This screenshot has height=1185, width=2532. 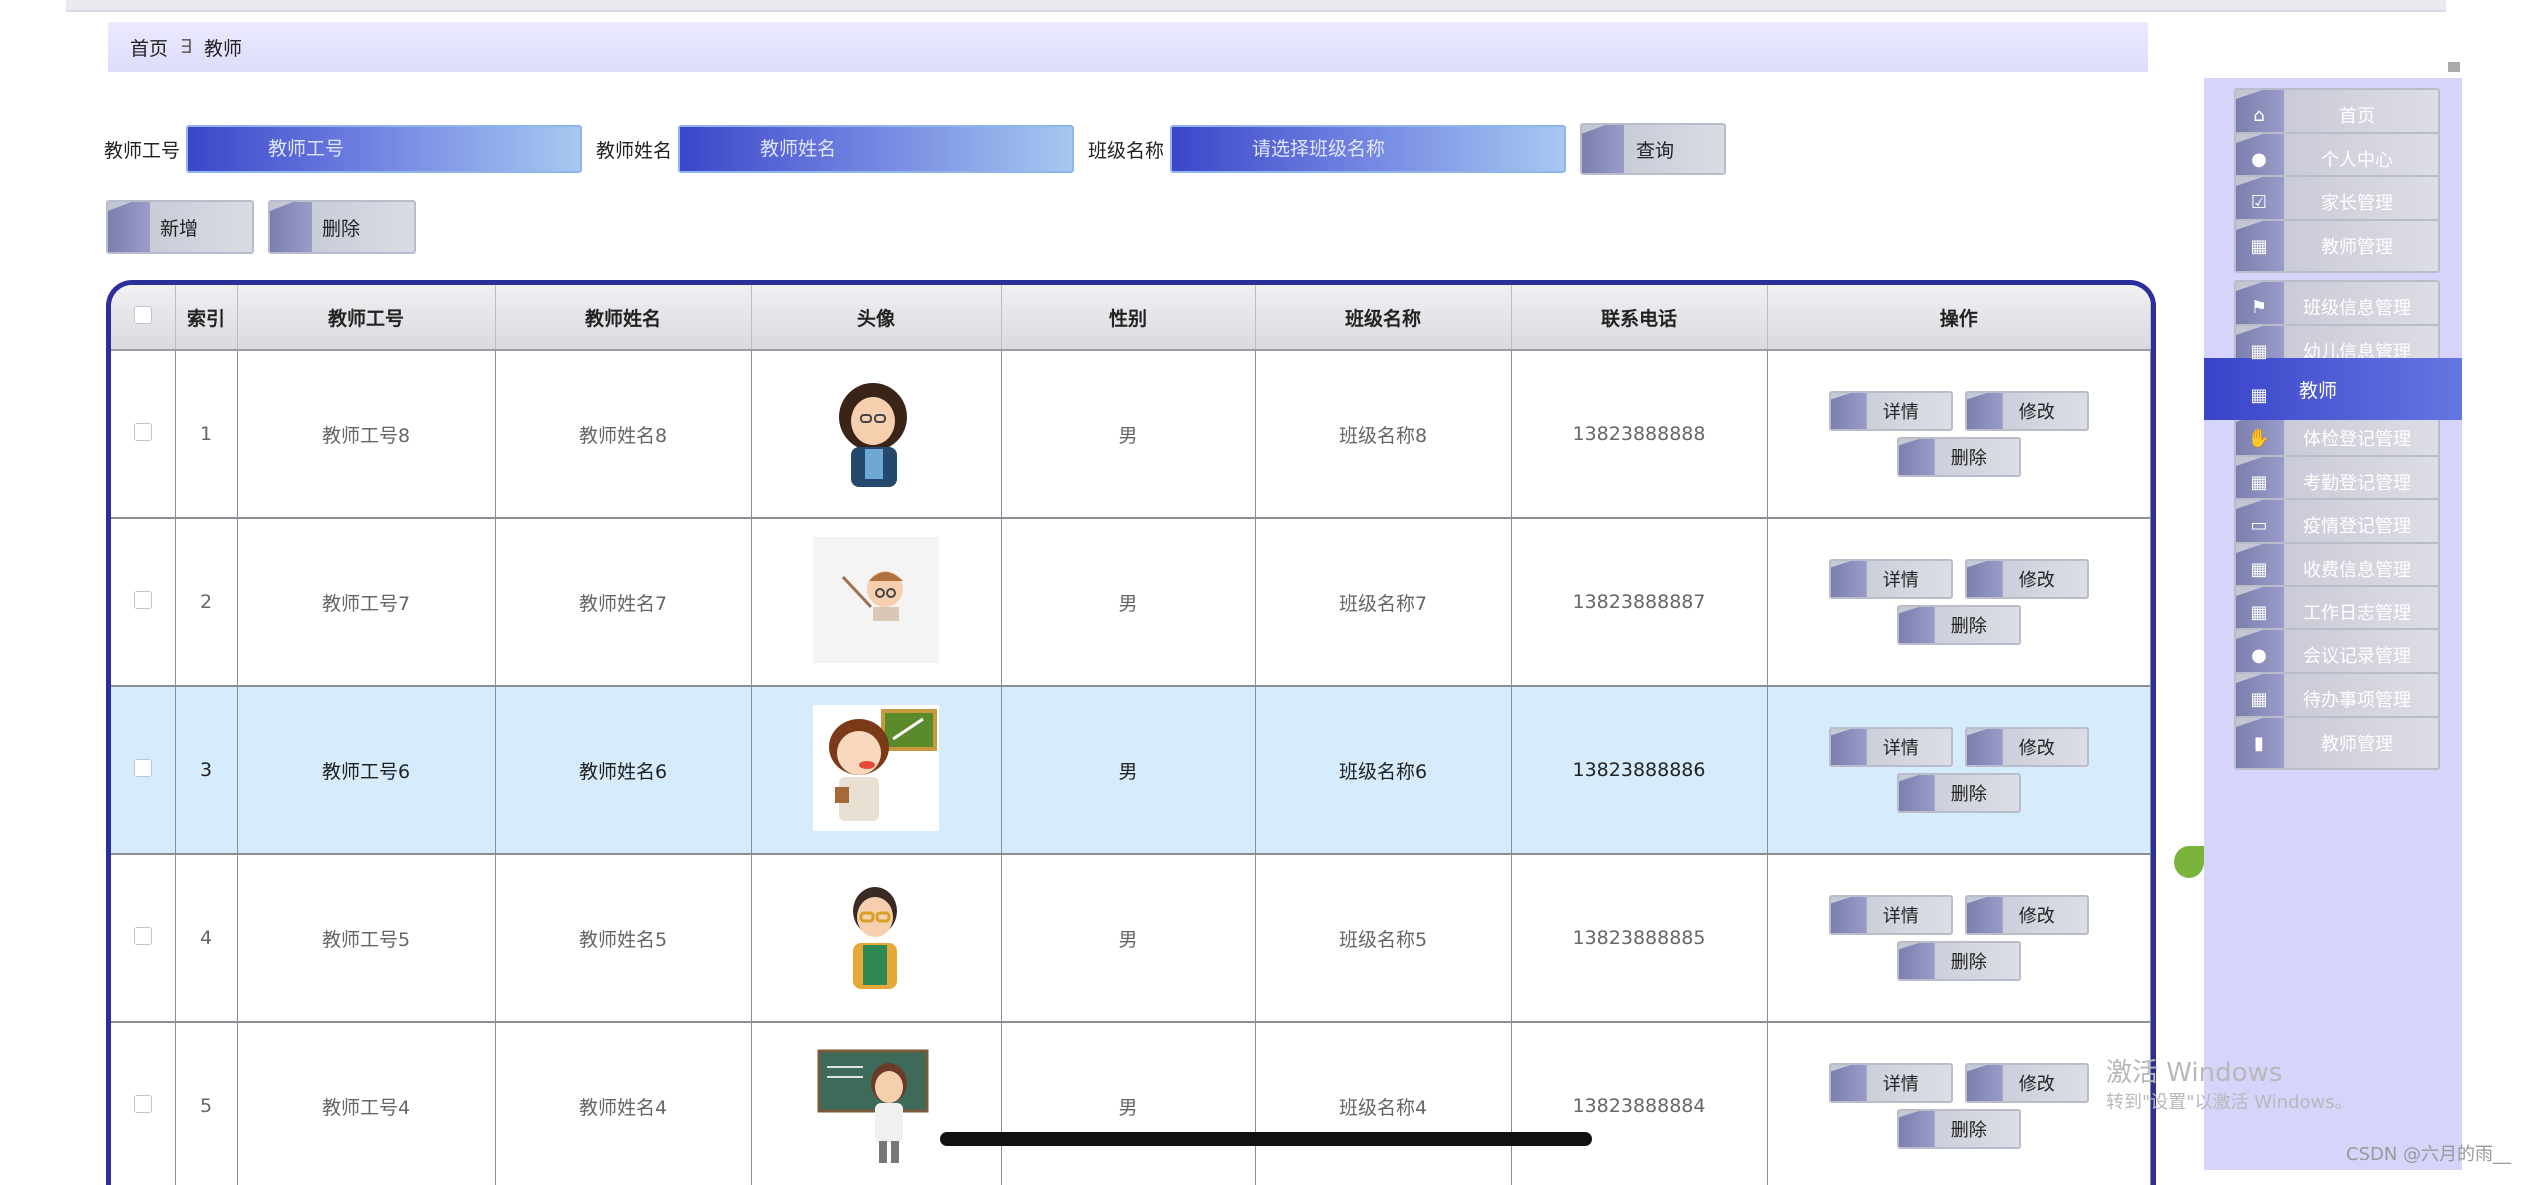 What do you see at coordinates (2357, 160) in the screenshot?
I see `sidebar-item-label: 个人中心` at bounding box center [2357, 160].